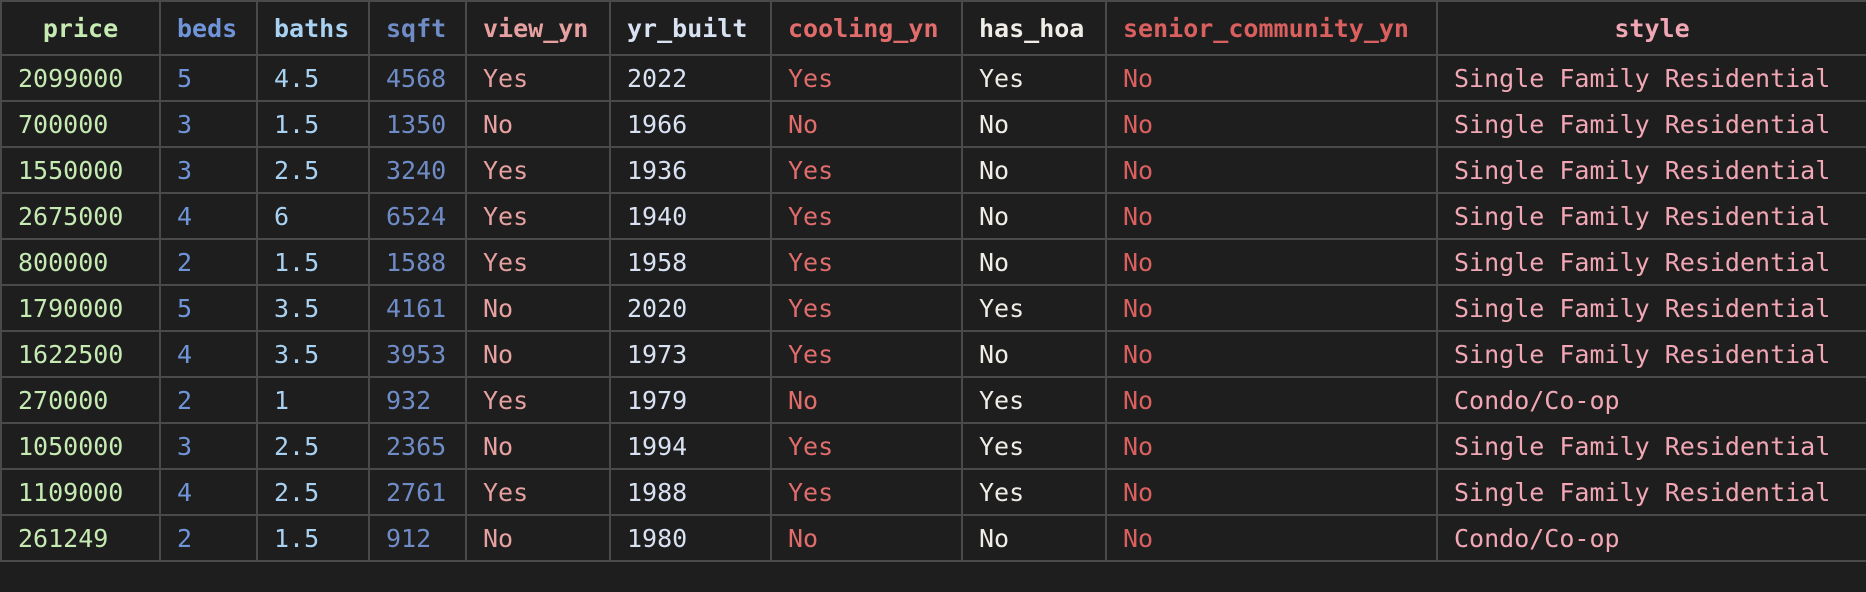  I want to click on cell-sqft: 2365, so click(417, 446).